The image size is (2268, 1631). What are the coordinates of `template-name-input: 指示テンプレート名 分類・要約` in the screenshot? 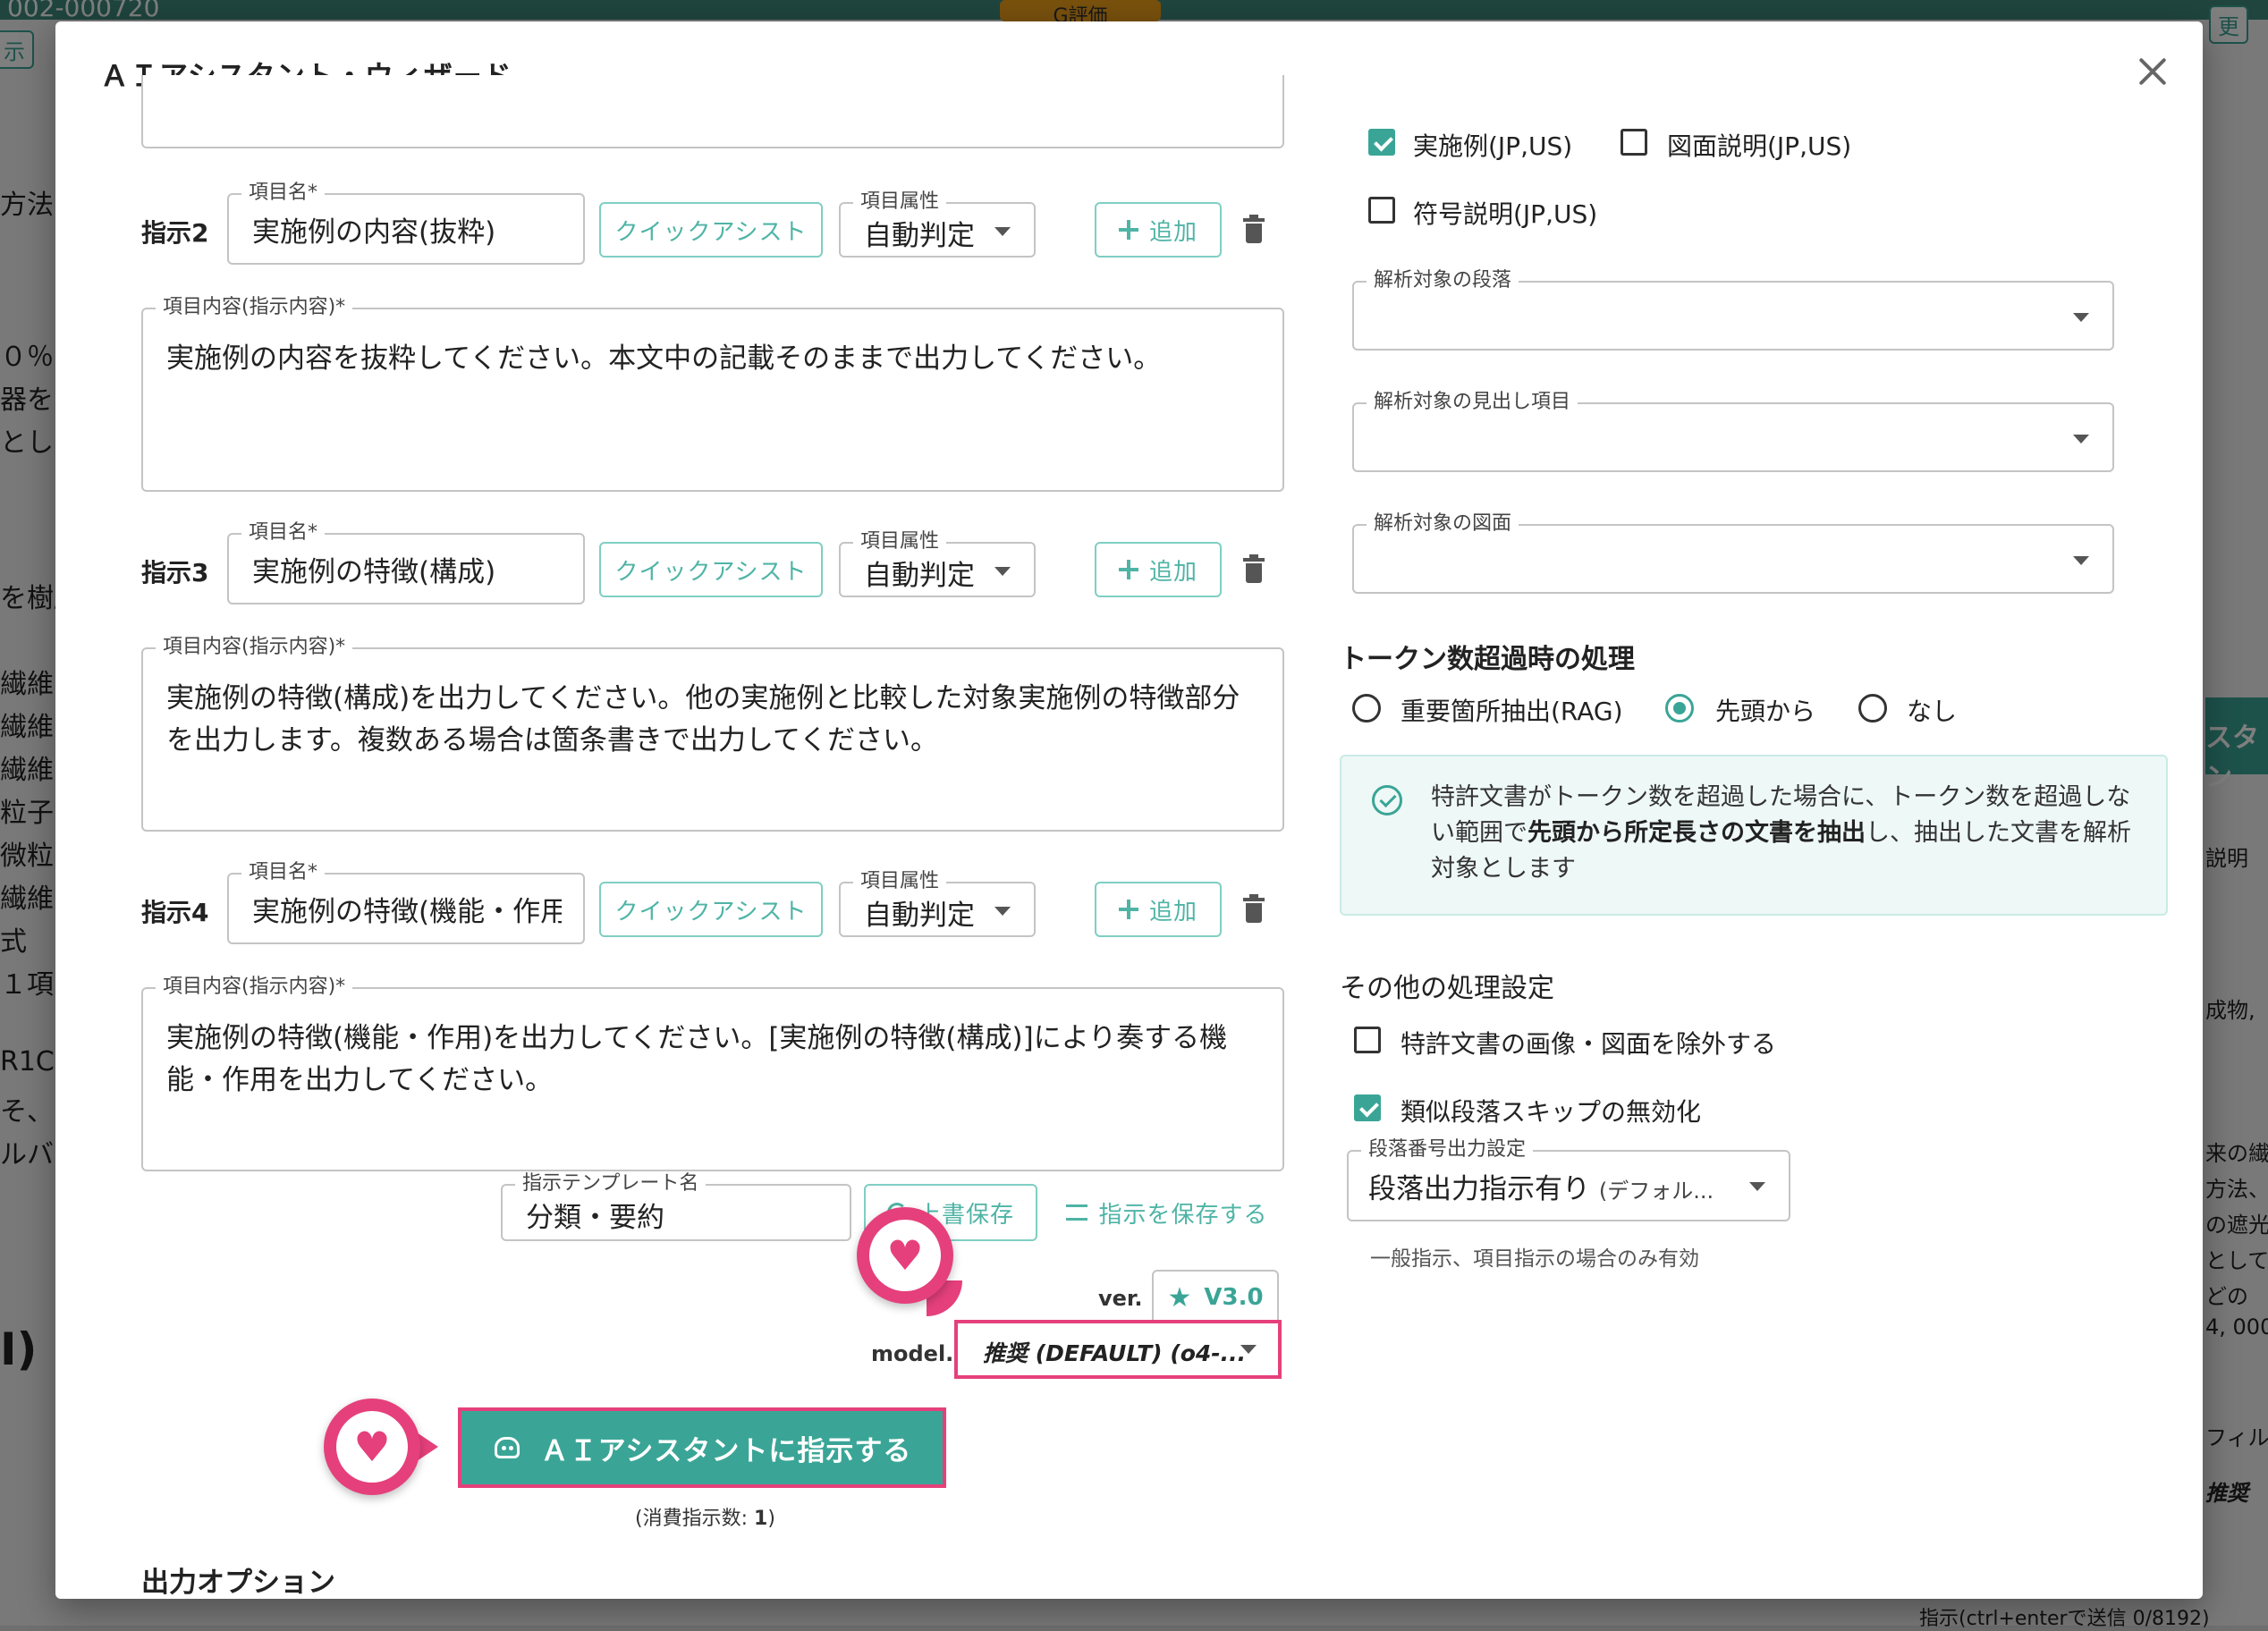 It's located at (676, 1207).